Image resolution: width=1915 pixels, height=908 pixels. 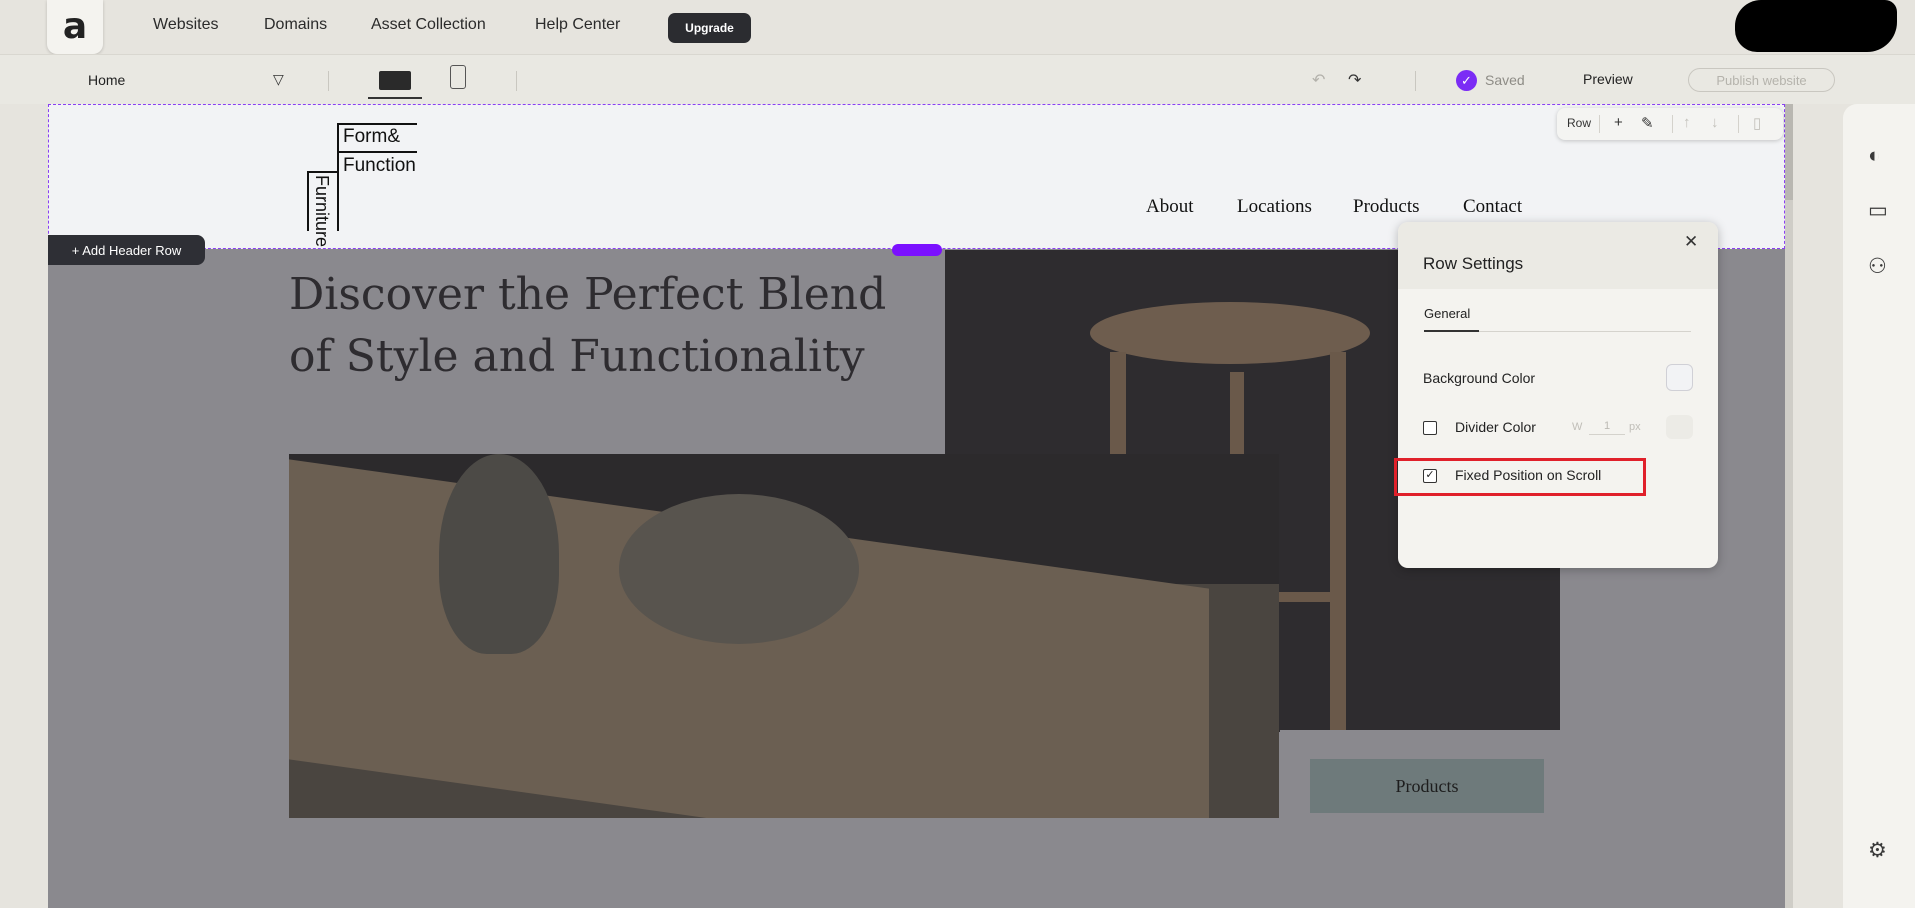 What do you see at coordinates (1451, 331) in the screenshot?
I see `tab-active-indicator` at bounding box center [1451, 331].